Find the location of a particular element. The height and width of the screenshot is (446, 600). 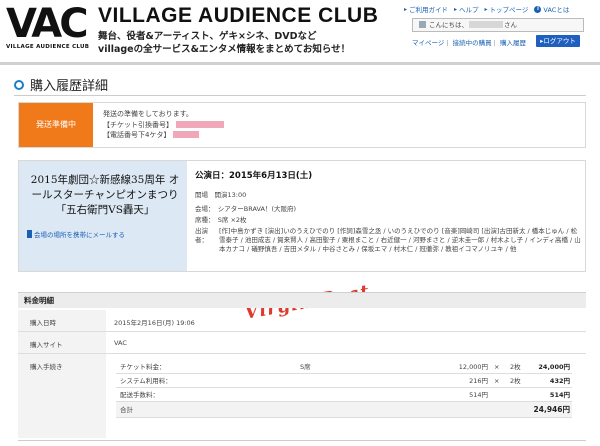

title-divider is located at coordinates (300, 95).